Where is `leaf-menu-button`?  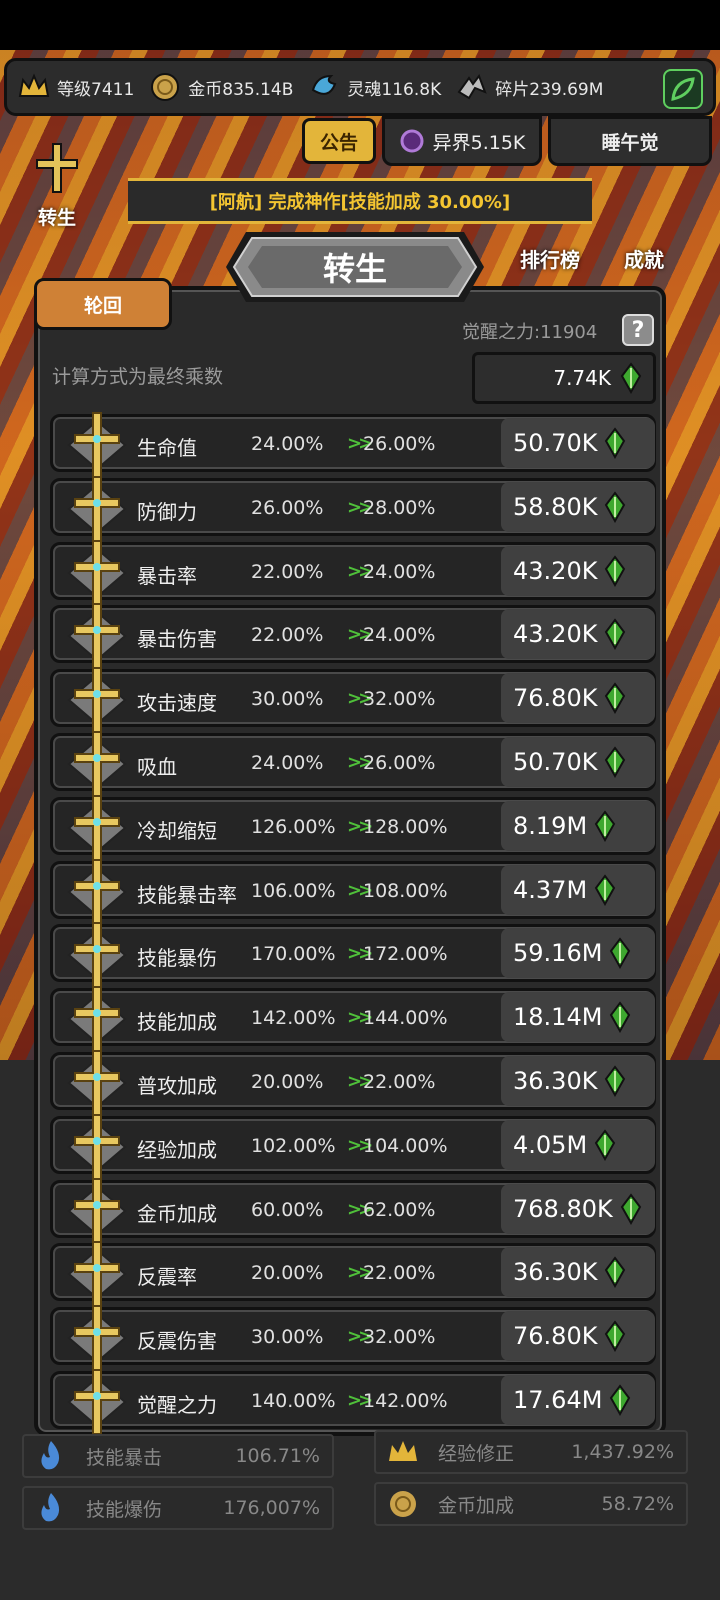
leaf-menu-button is located at coordinates (683, 89).